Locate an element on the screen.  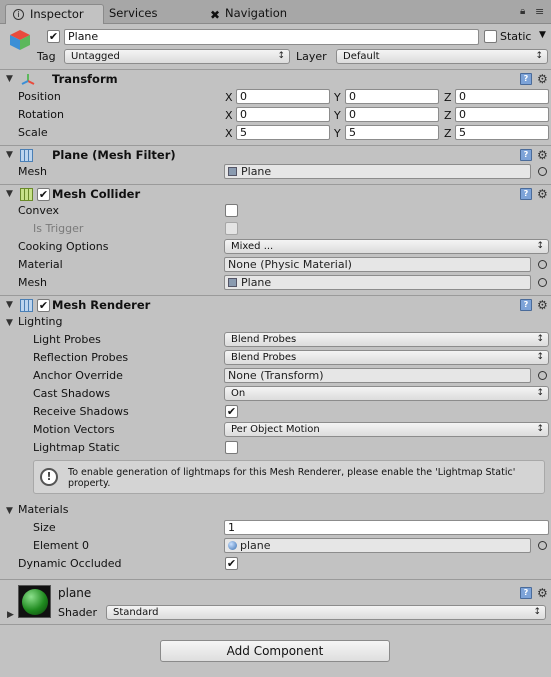
lighting-label: Lighting is located at coordinates (40, 322).